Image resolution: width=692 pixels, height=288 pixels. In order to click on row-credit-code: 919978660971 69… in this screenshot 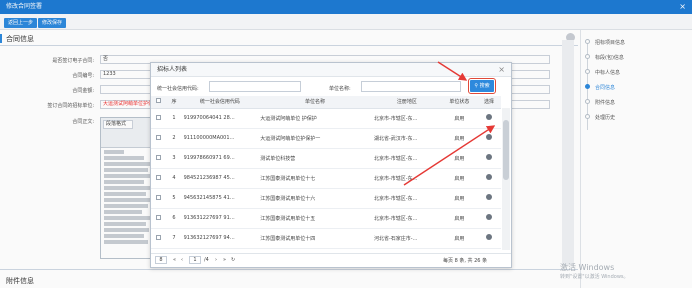, I will do `click(220, 158)`.